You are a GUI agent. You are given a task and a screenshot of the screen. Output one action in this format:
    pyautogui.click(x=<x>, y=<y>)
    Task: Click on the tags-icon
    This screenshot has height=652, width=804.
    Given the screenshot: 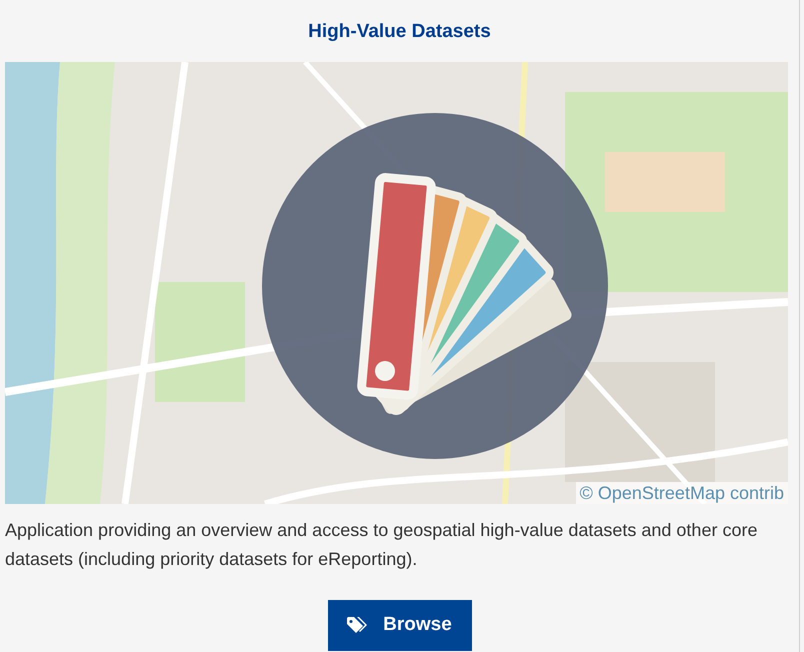 What is the action you would take?
    pyautogui.click(x=358, y=625)
    